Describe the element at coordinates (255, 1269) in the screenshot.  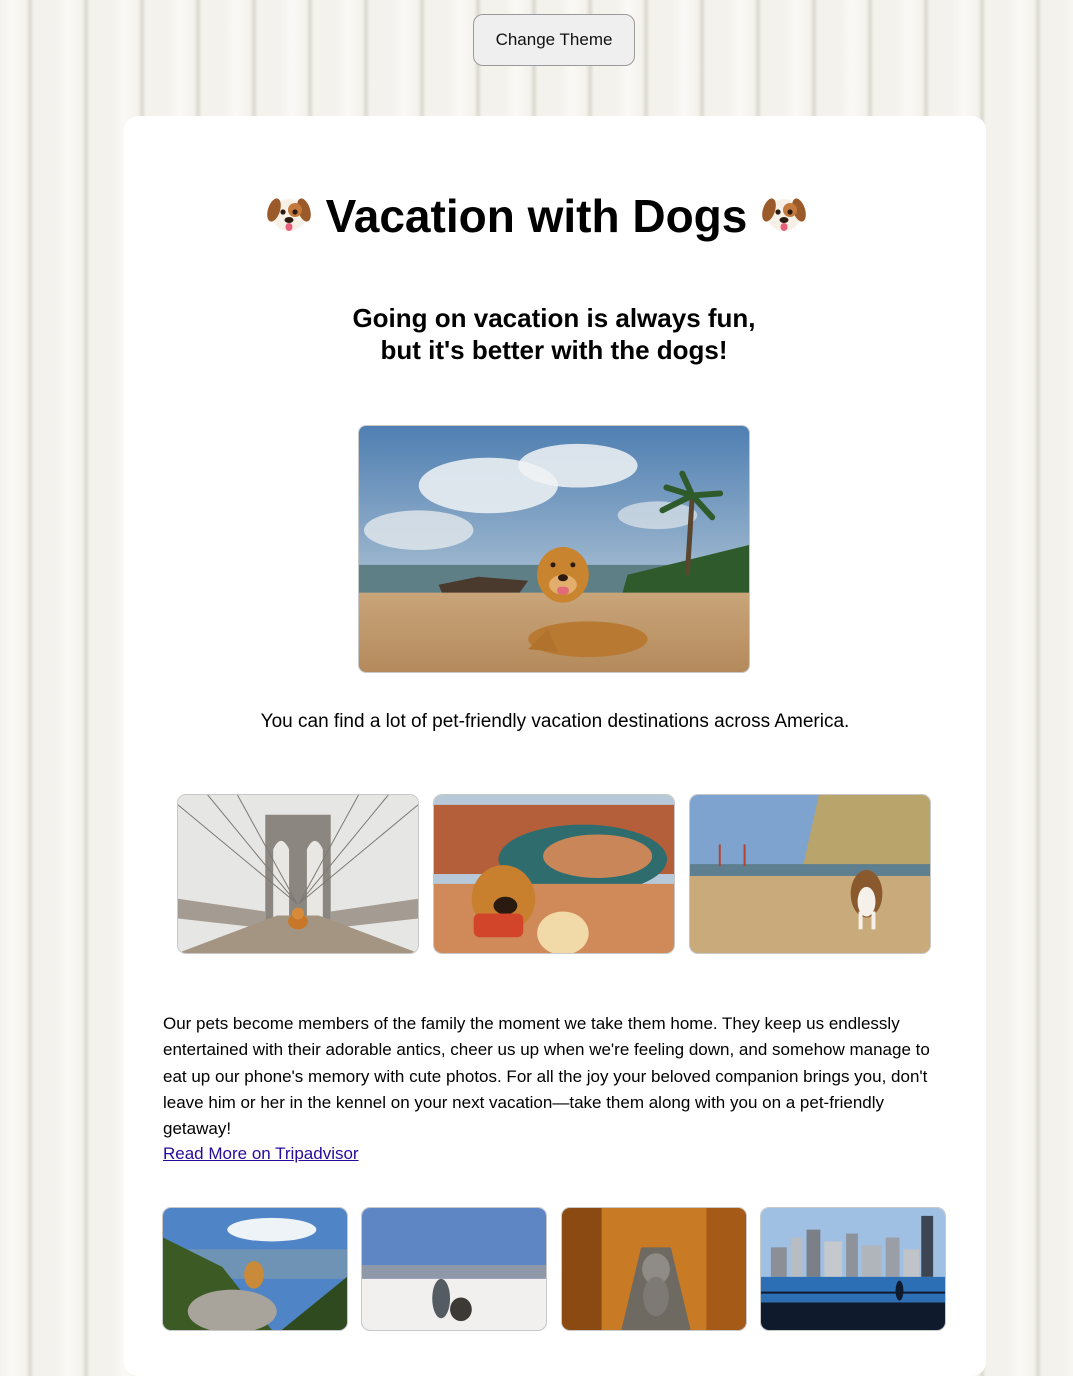
I see `gallery-photo-dog-lake-tahoe` at that location.